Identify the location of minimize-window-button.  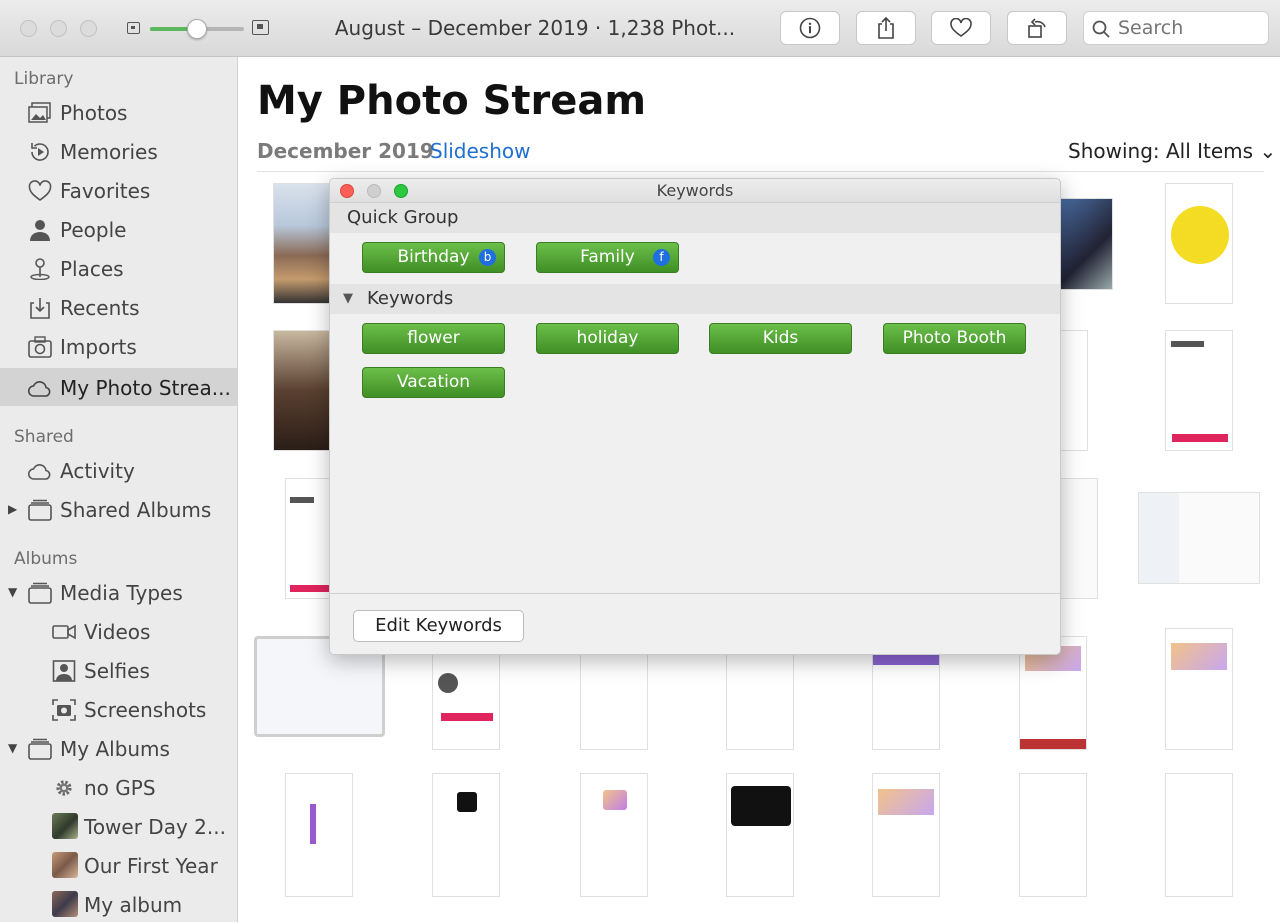
(58, 28).